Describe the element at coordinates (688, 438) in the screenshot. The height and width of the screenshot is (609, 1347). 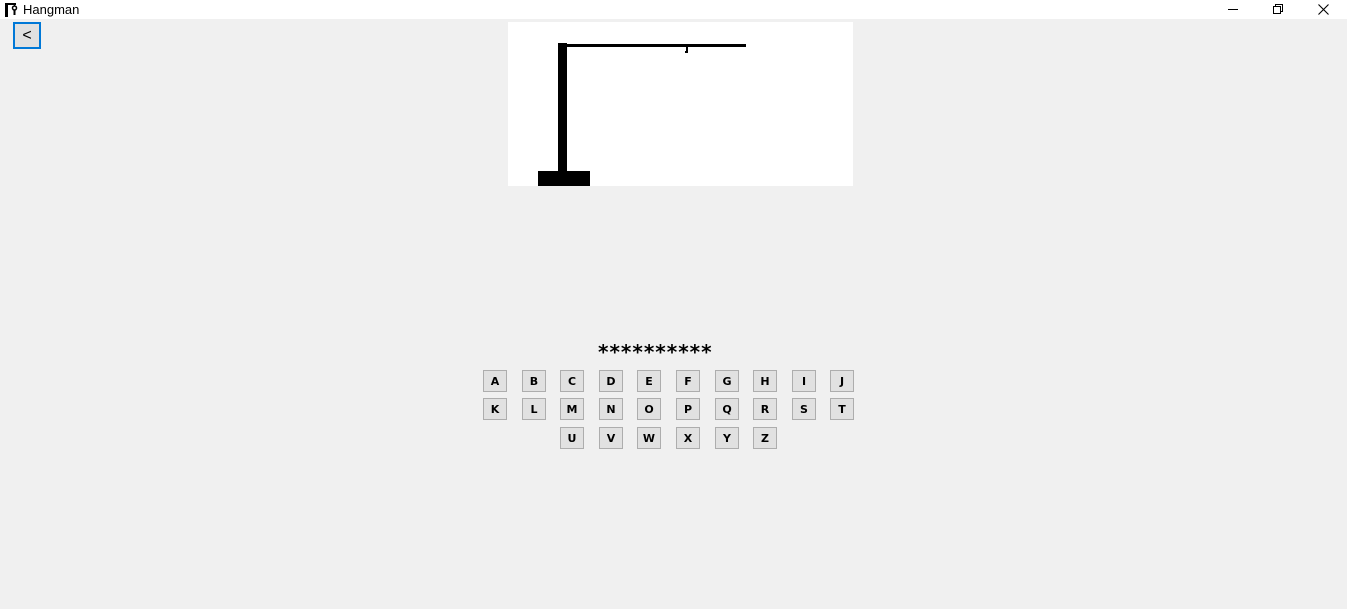
I see `letter-key-x: X` at that location.